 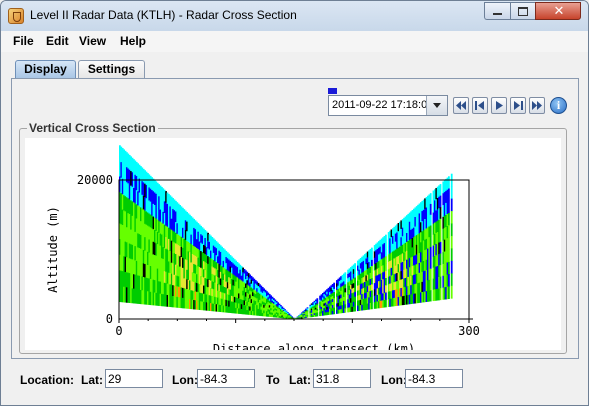 What do you see at coordinates (300, 380) in the screenshot?
I see `to-lat-label: Lat:` at bounding box center [300, 380].